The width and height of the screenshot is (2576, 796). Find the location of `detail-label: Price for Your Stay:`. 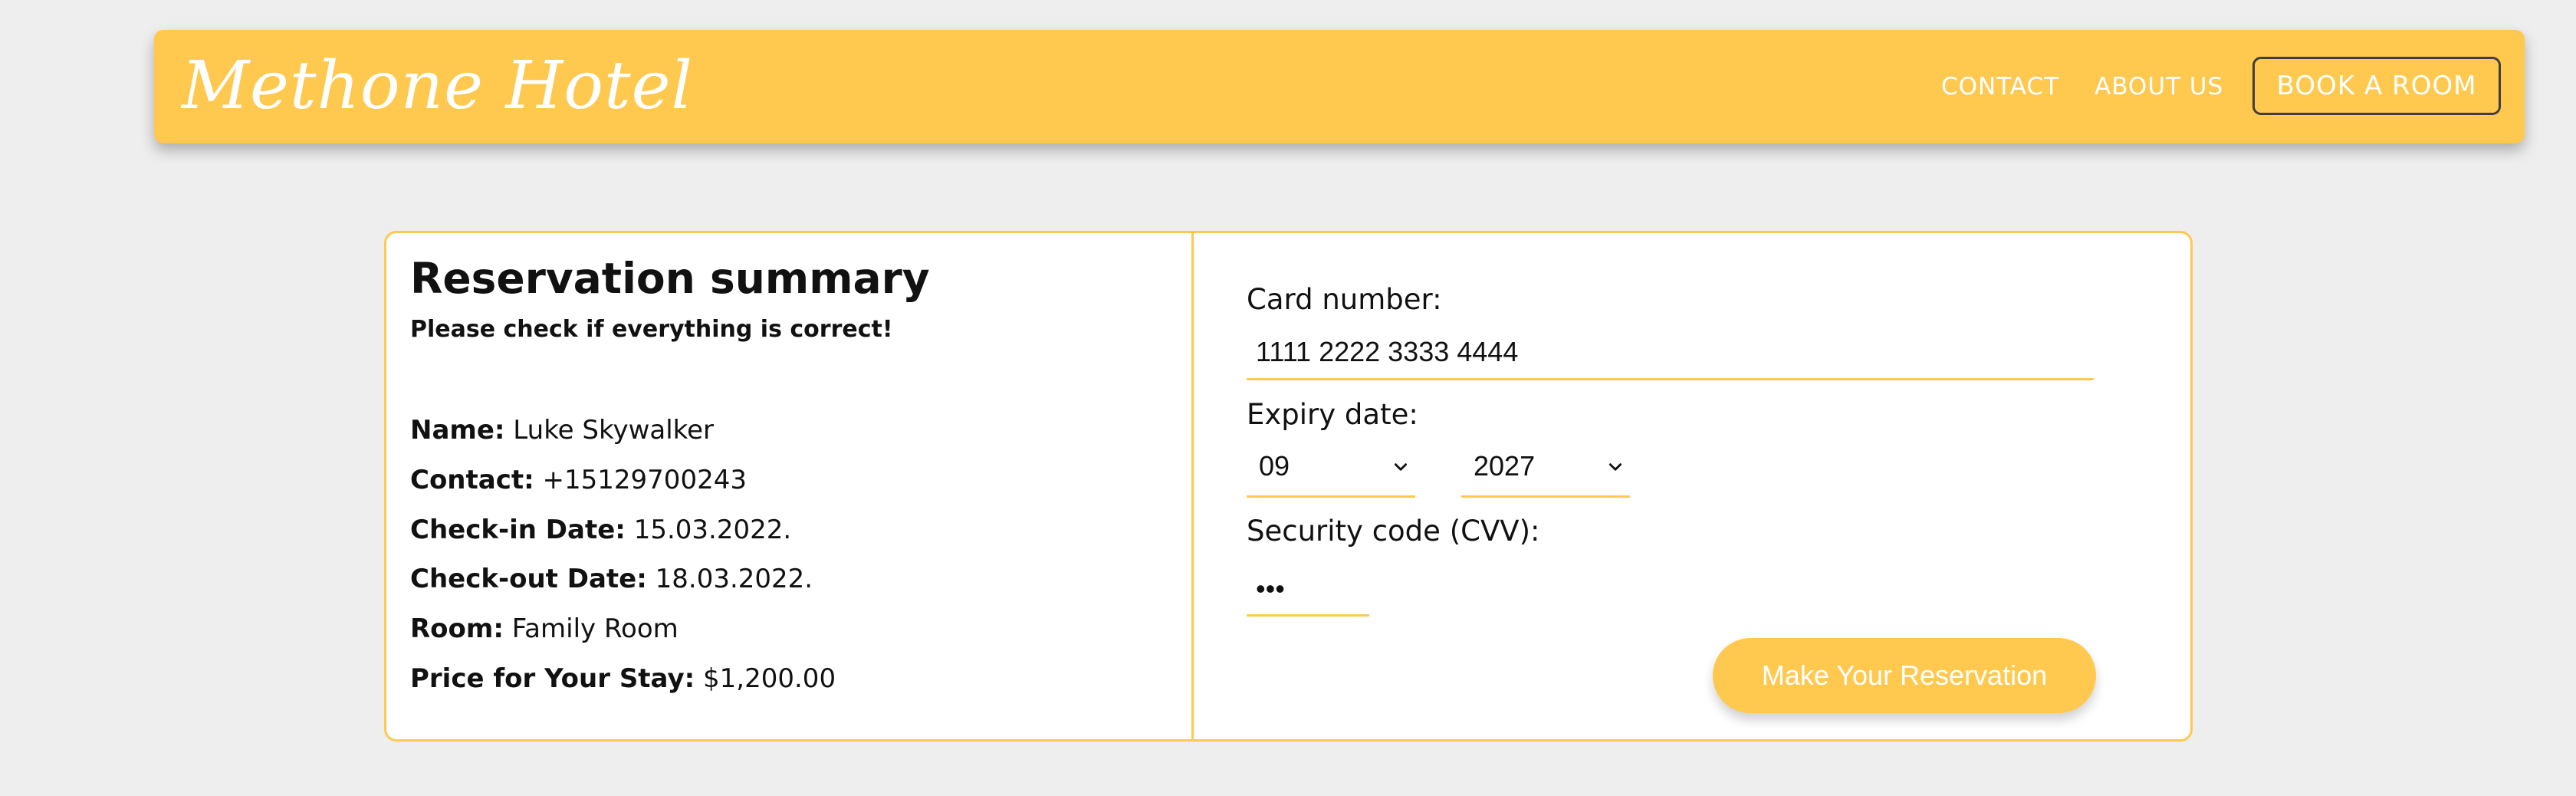

detail-label: Price for Your Stay: is located at coordinates (552, 678).